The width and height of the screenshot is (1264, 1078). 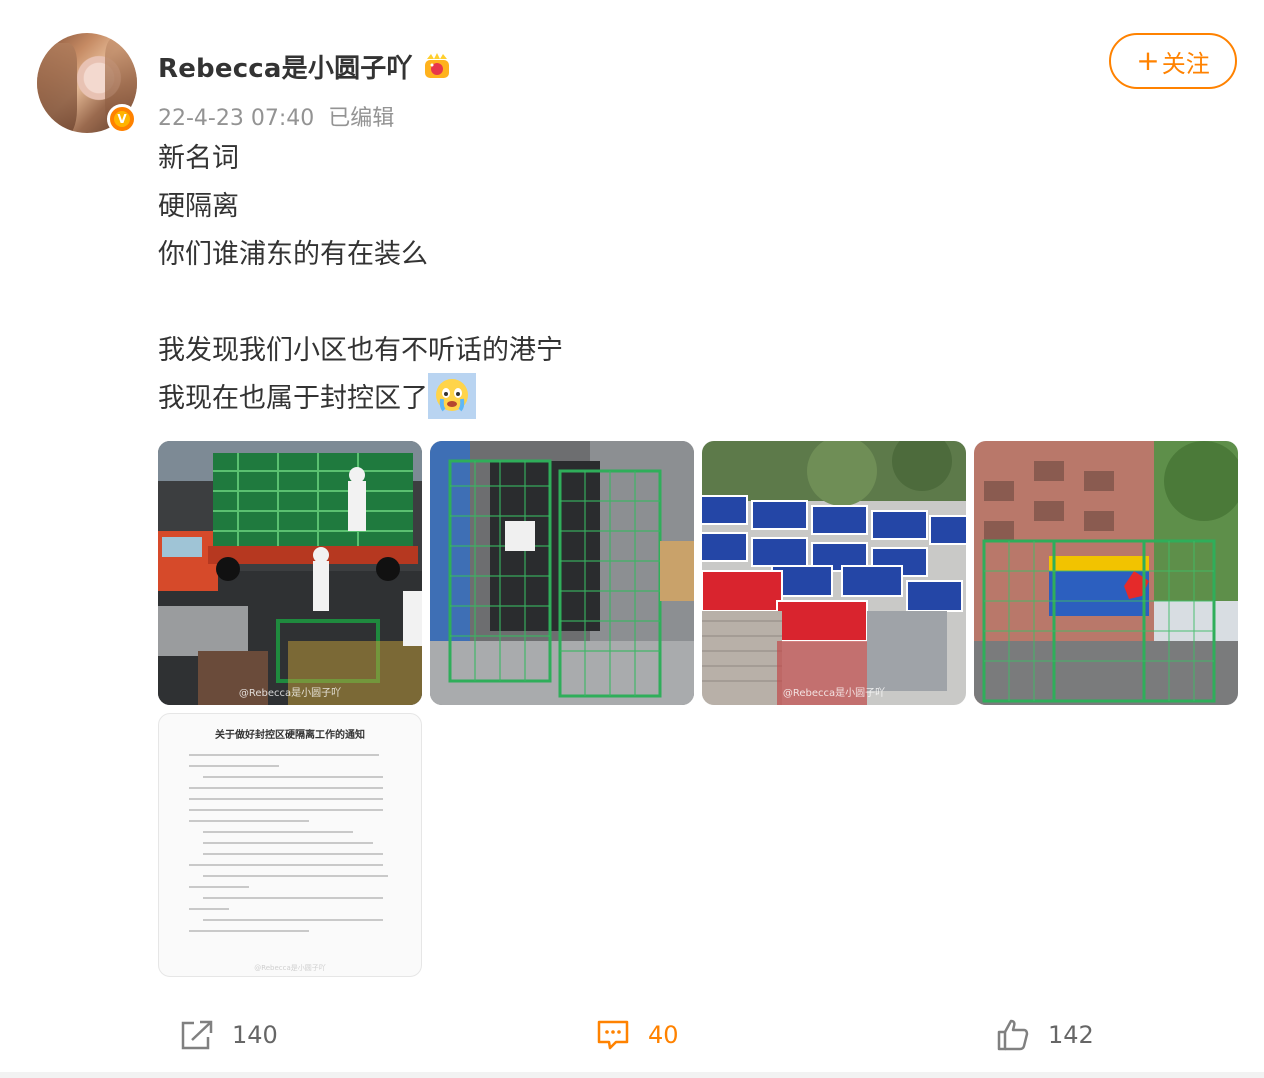 I want to click on post-text-line-with-emoji: 我现在也属于封控区了, so click(x=360, y=397).